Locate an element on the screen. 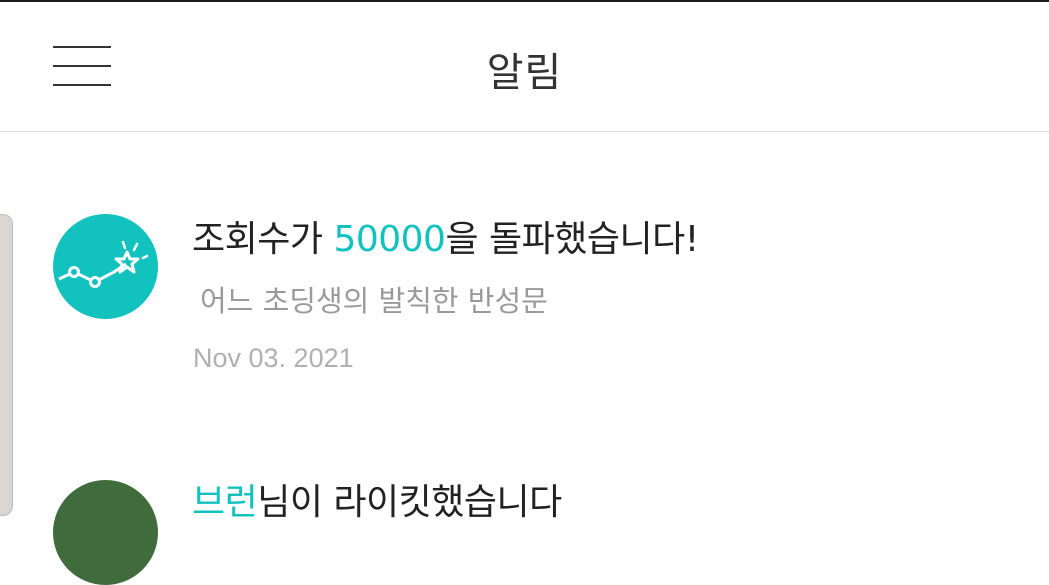 This screenshot has height=585, width=1049. article-title: 어느 초딩생의 발칙한 반성문 is located at coordinates (374, 299).